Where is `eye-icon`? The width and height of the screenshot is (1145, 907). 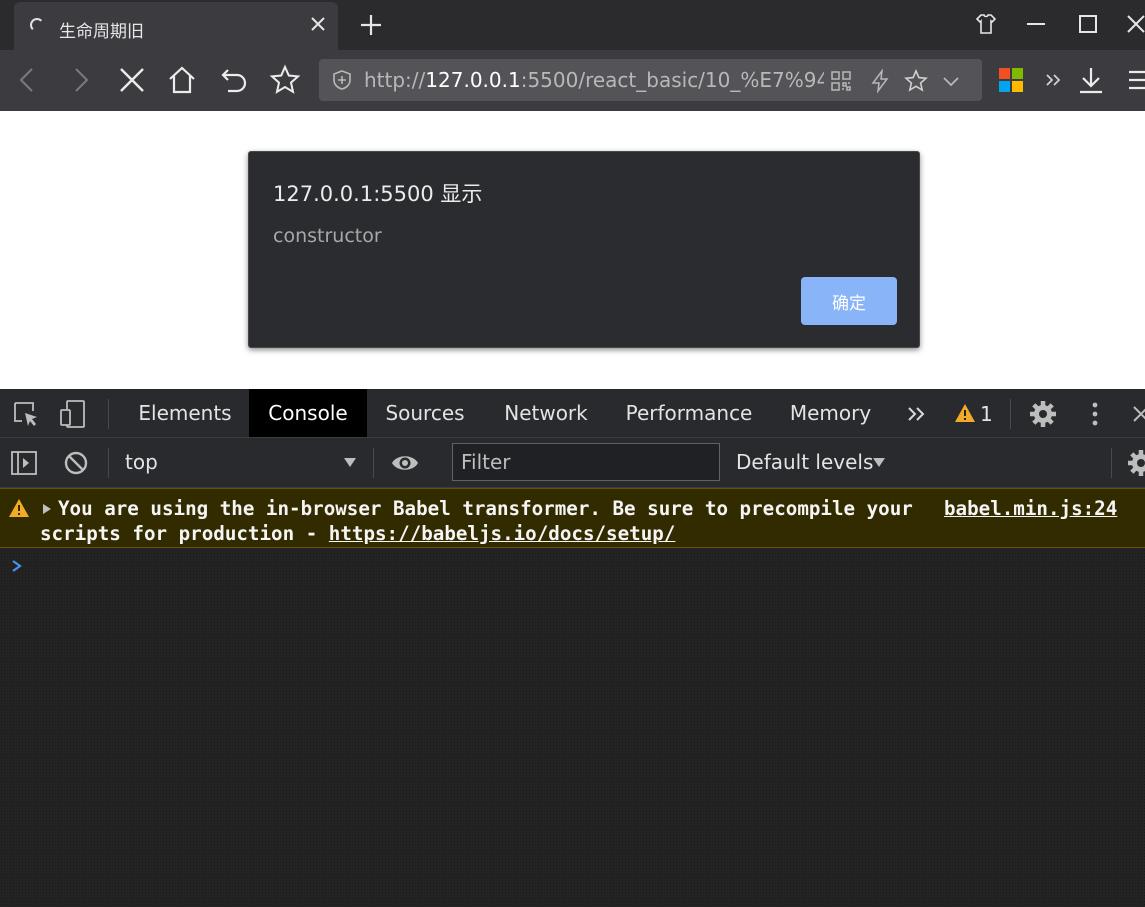 eye-icon is located at coordinates (405, 463).